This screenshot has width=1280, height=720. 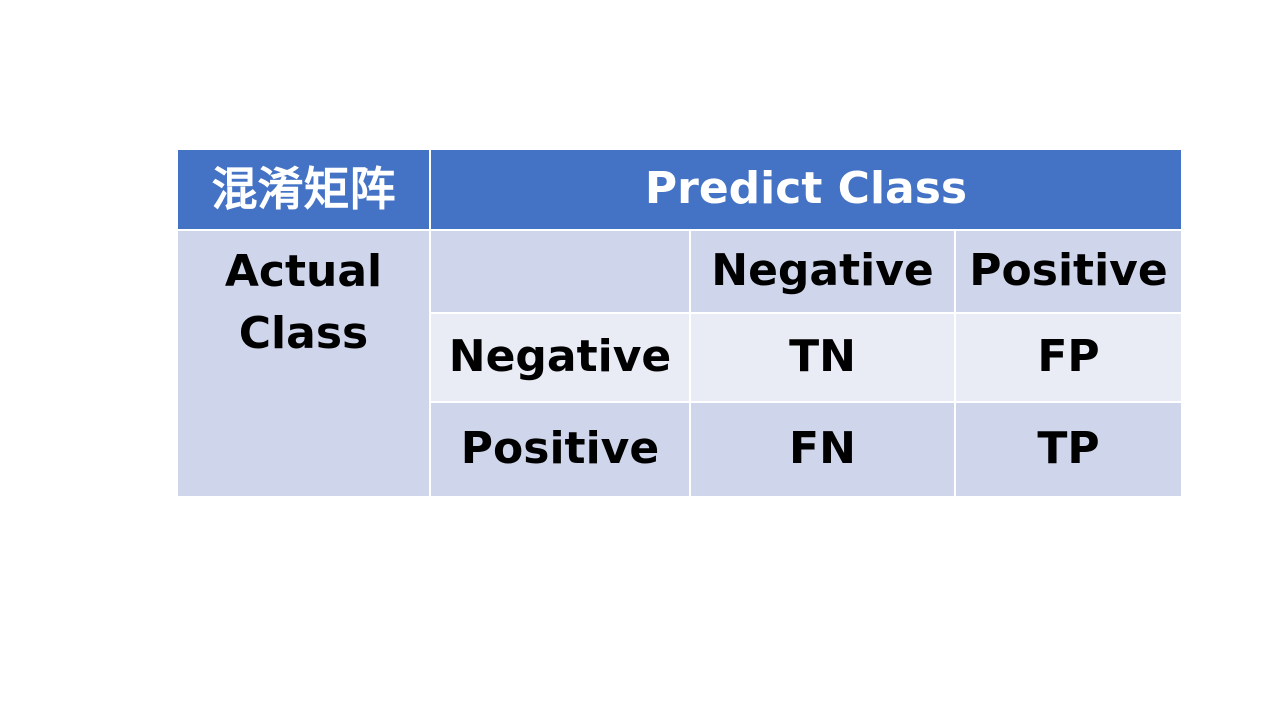 What do you see at coordinates (1068, 271) in the screenshot?
I see `col-header-positive: Positive` at bounding box center [1068, 271].